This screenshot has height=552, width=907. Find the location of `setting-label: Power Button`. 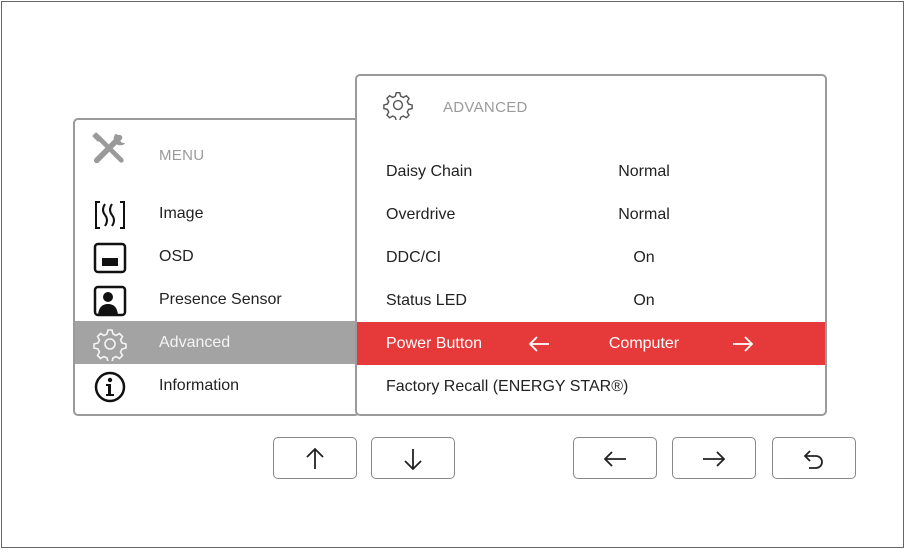

setting-label: Power Button is located at coordinates (434, 343).